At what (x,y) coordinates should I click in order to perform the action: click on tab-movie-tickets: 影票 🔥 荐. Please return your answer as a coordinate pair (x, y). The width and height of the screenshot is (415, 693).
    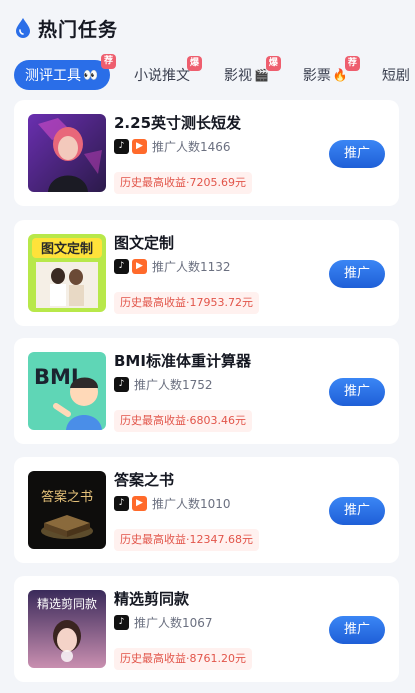
    Looking at the image, I should click on (331, 70).